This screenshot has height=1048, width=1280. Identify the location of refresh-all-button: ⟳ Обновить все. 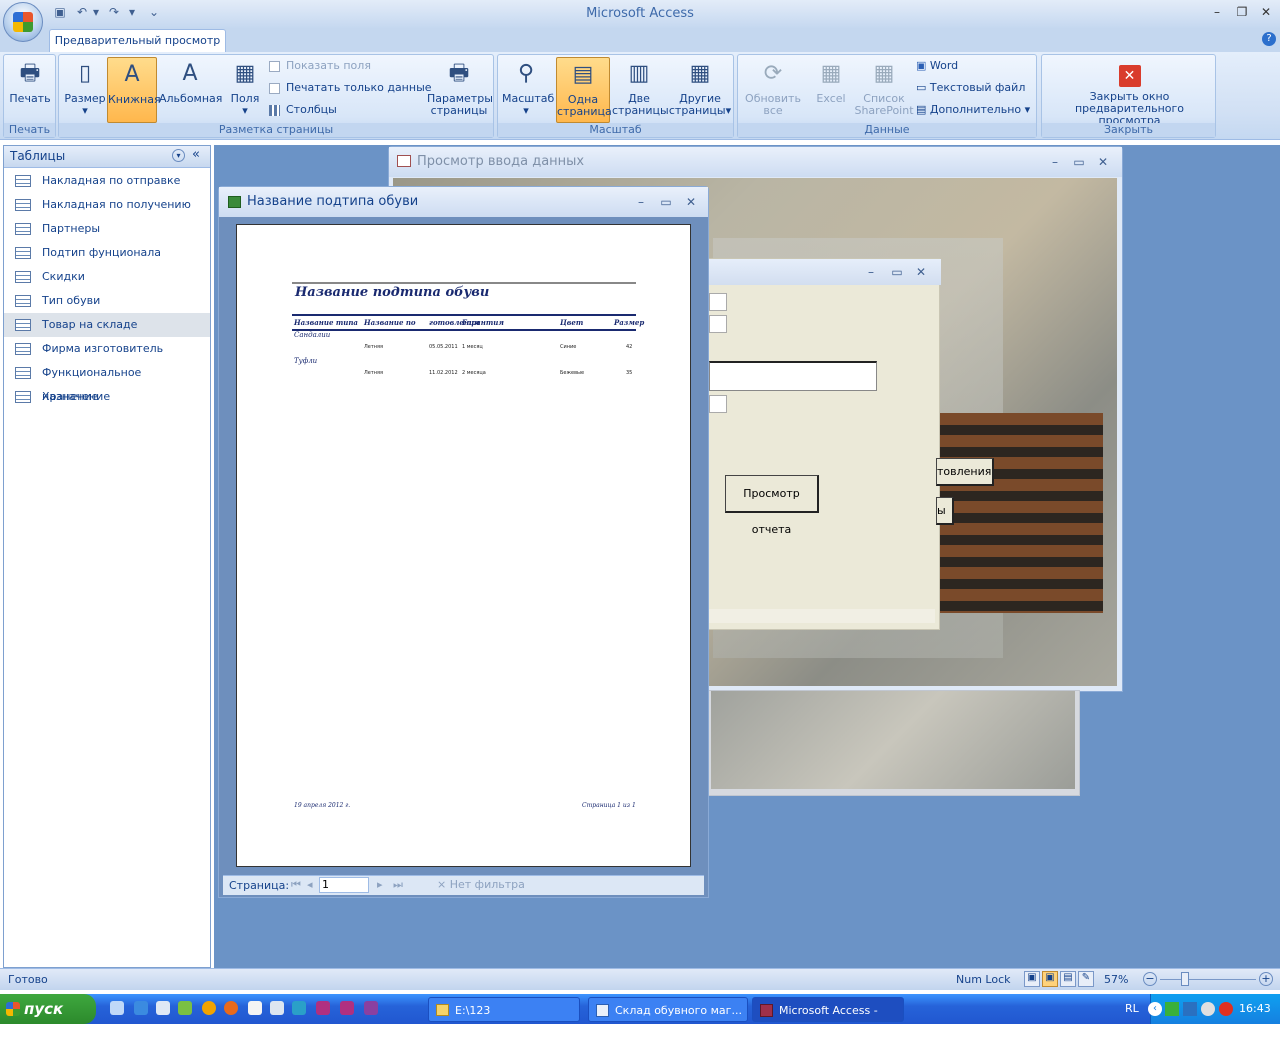
(773, 90).